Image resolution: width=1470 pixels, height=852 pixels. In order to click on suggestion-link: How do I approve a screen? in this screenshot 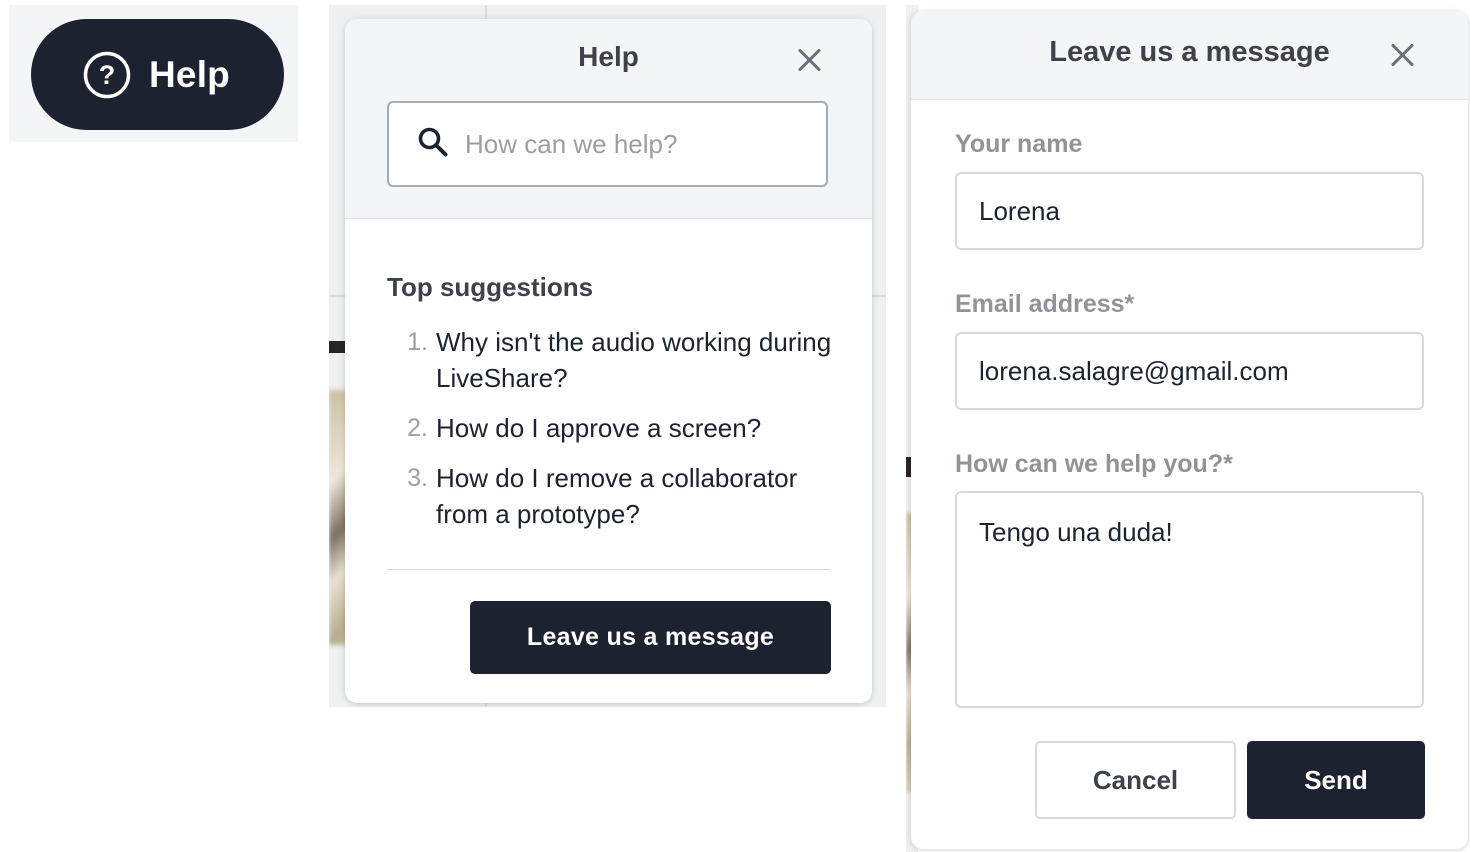, I will do `click(598, 428)`.